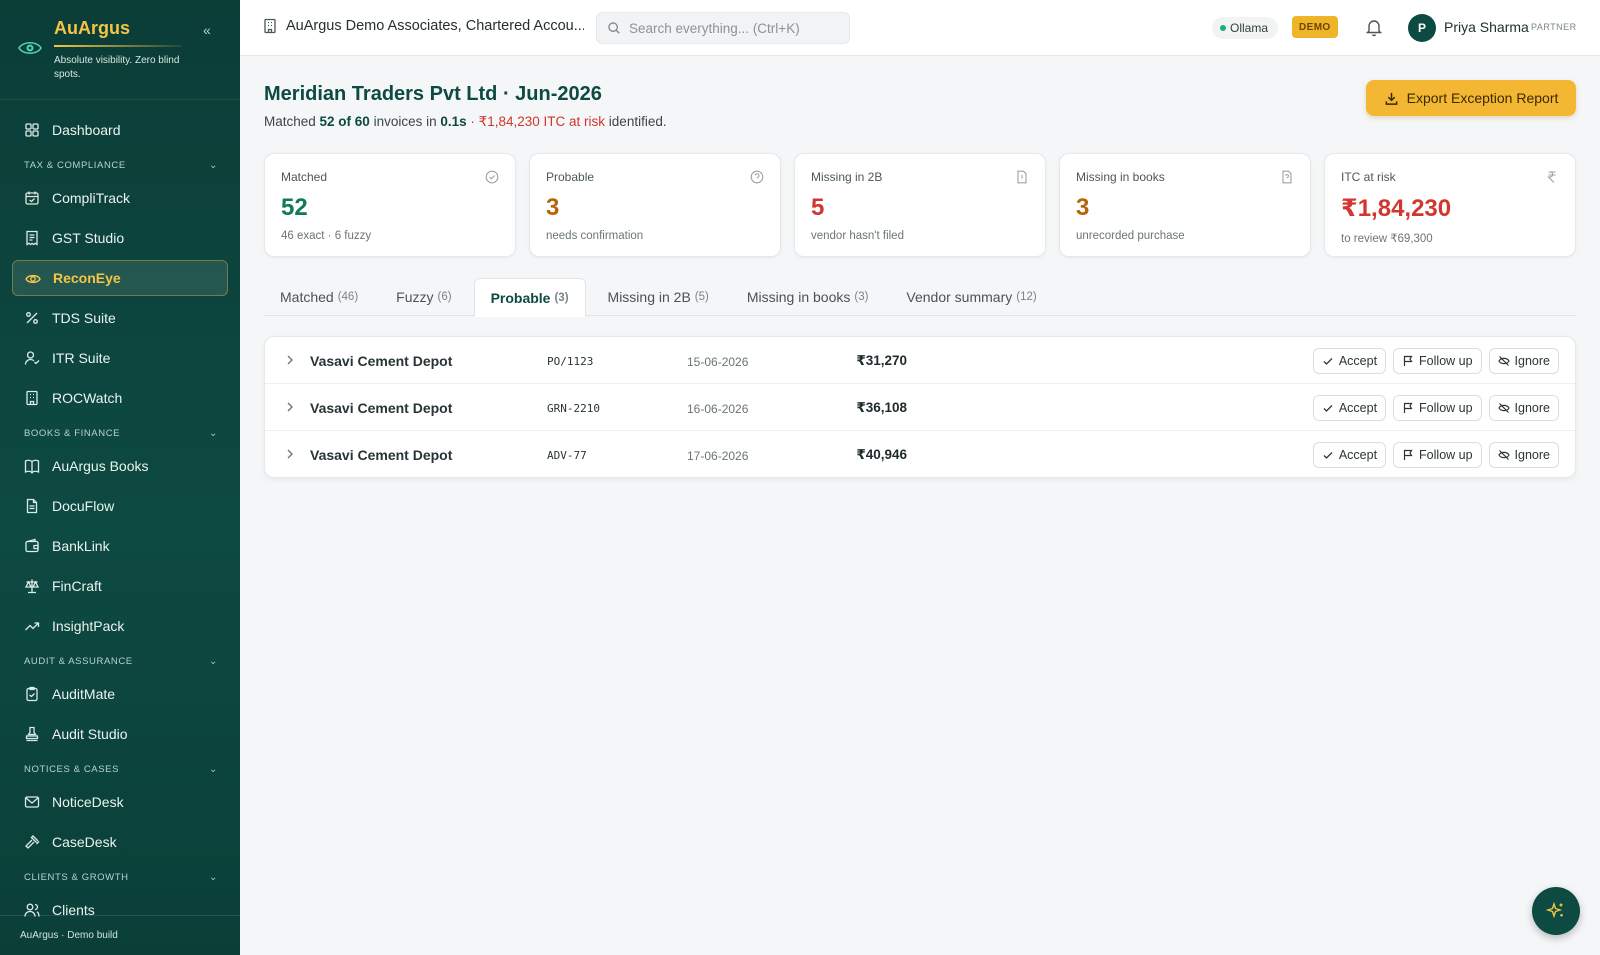 The width and height of the screenshot is (1600, 955). I want to click on card-label: ITC at risk, so click(1368, 177).